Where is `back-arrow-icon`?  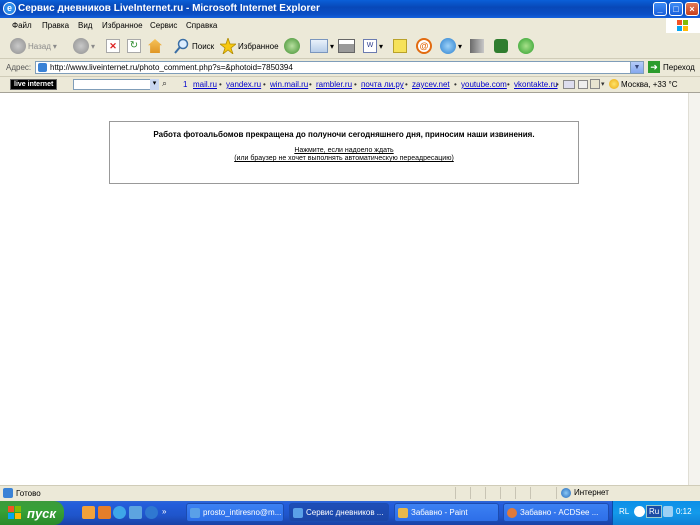
back-arrow-icon is located at coordinates (18, 46).